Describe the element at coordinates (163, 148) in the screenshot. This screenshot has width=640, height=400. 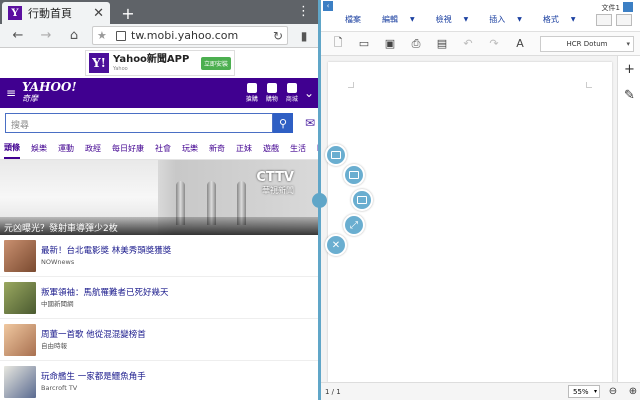
I see `nav-item: 社會` at that location.